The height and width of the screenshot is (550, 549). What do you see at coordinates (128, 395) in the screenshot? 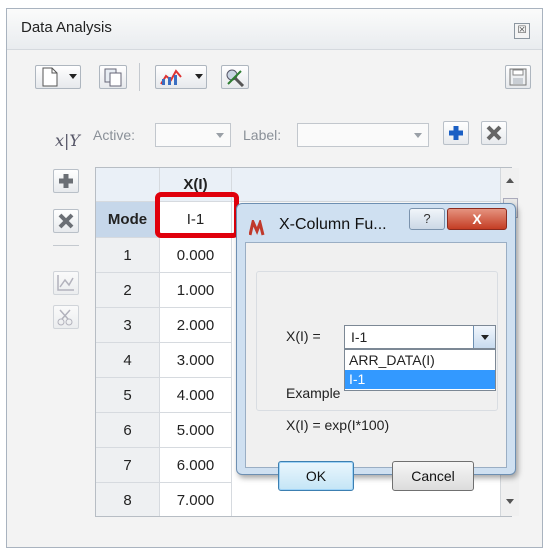
I see `row-header: 5` at bounding box center [128, 395].